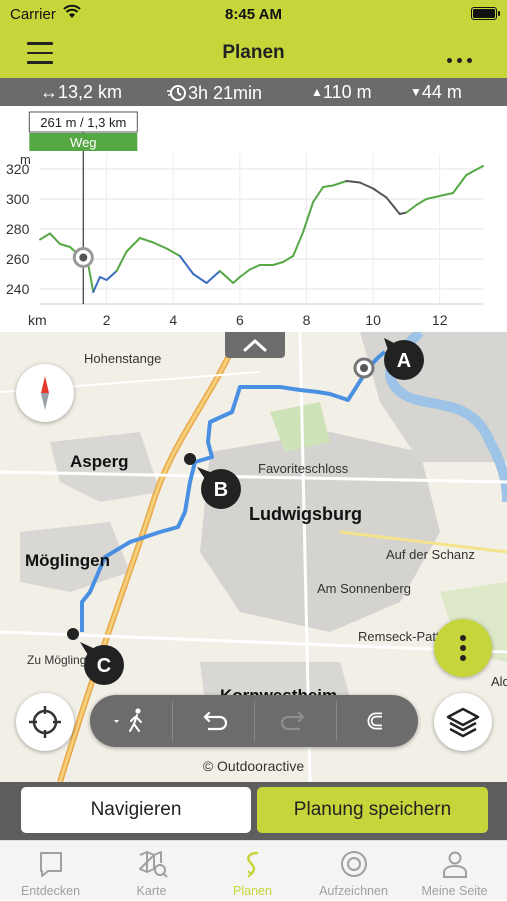  What do you see at coordinates (37, 320) in the screenshot?
I see `x-axis-unit: km` at bounding box center [37, 320].